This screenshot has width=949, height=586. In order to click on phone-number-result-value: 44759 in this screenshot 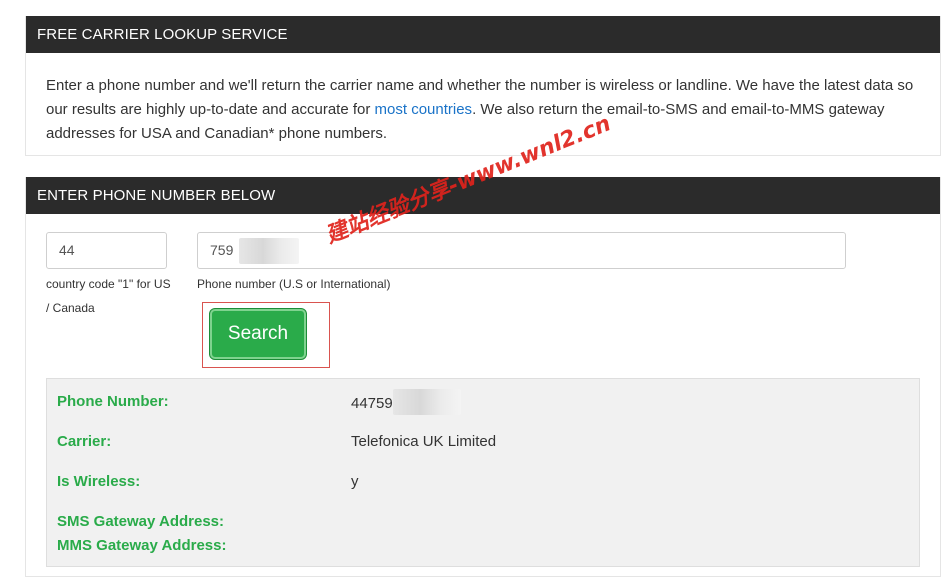, I will do `click(372, 403)`.